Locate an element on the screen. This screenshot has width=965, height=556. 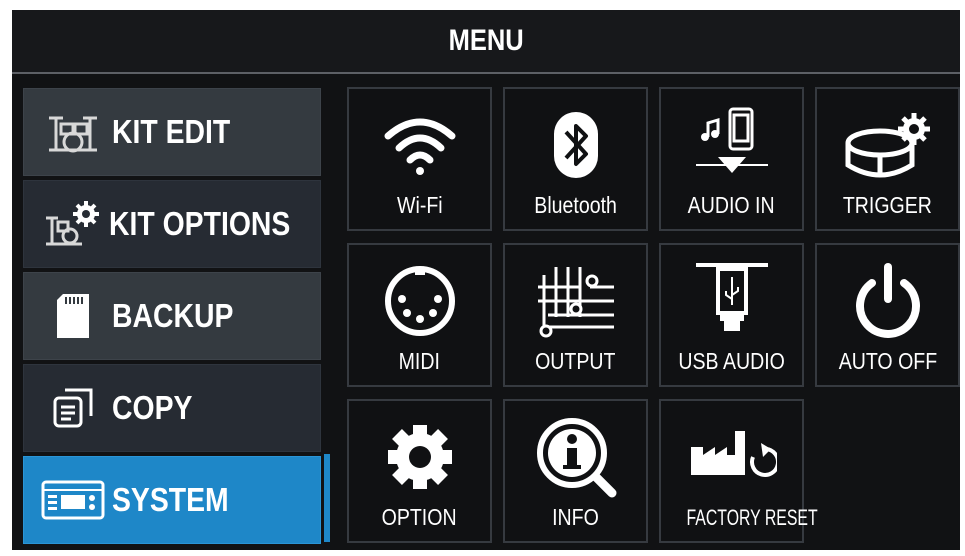
tile-label: FACTORY RESET is located at coordinates (752, 517).